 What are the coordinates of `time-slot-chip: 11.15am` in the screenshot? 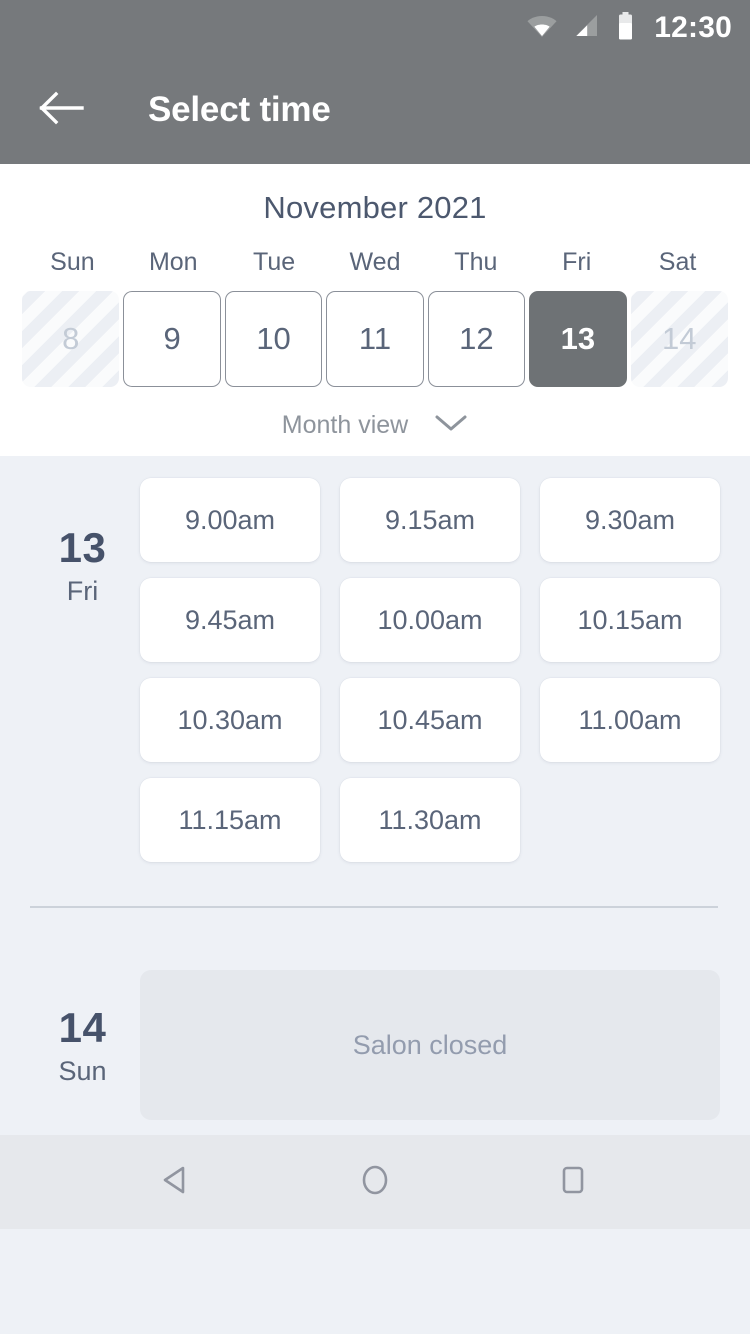 It's located at (230, 820).